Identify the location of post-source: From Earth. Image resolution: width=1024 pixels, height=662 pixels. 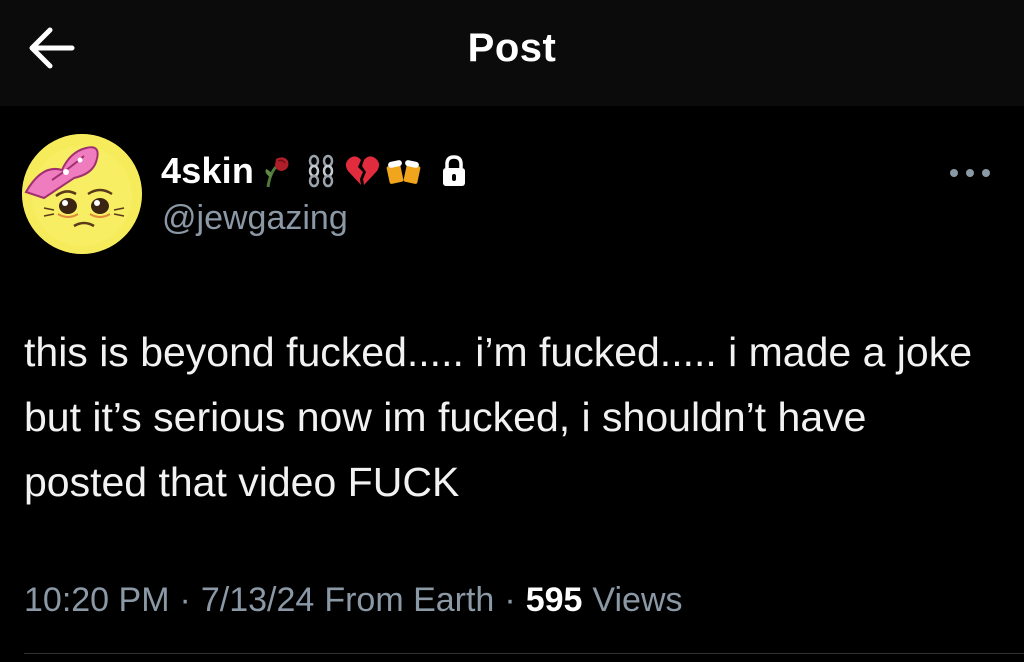
(409, 599).